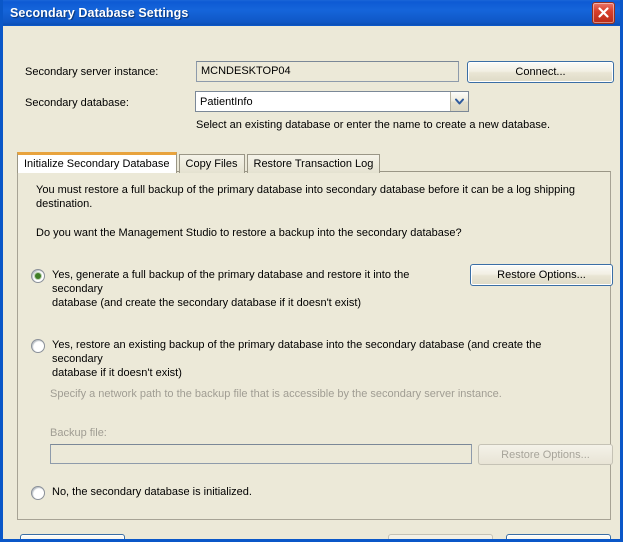 This screenshot has height=542, width=623. What do you see at coordinates (99, 12) in the screenshot?
I see `window-title: Secondary Database Settings` at bounding box center [99, 12].